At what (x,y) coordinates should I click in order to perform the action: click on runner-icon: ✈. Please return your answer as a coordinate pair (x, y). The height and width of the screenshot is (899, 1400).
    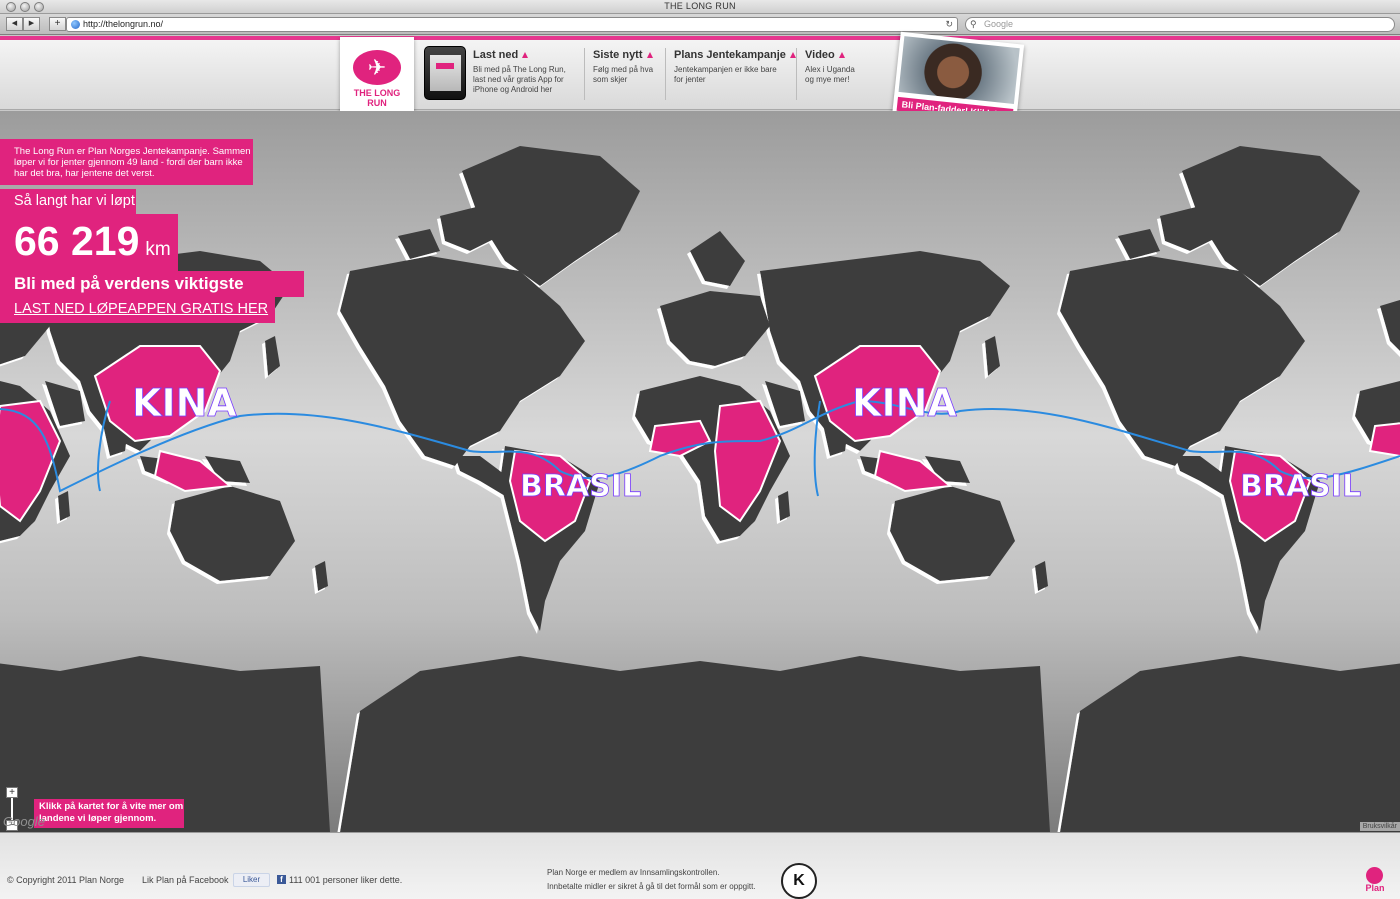
    Looking at the image, I should click on (377, 67).